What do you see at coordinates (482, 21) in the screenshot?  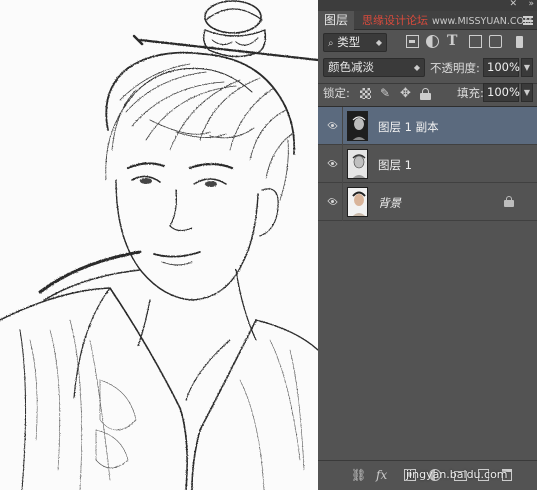 I see `watermark-url: www.MISSYUAN.COM` at bounding box center [482, 21].